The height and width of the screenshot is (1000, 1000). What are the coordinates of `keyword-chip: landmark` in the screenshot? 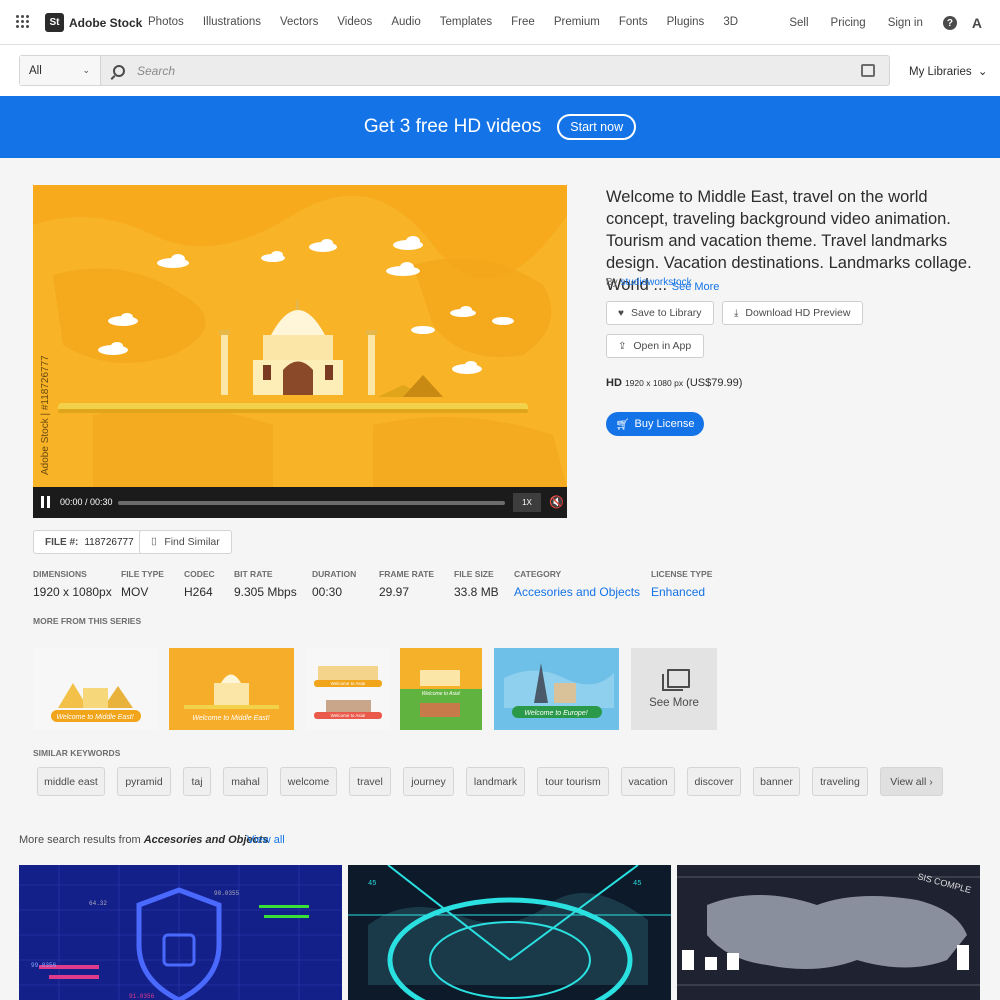 It's located at (495, 781).